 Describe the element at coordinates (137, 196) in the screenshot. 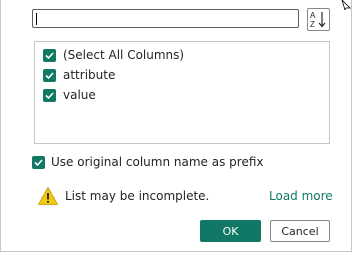

I see `warning-text: List may be incomplete.` at that location.